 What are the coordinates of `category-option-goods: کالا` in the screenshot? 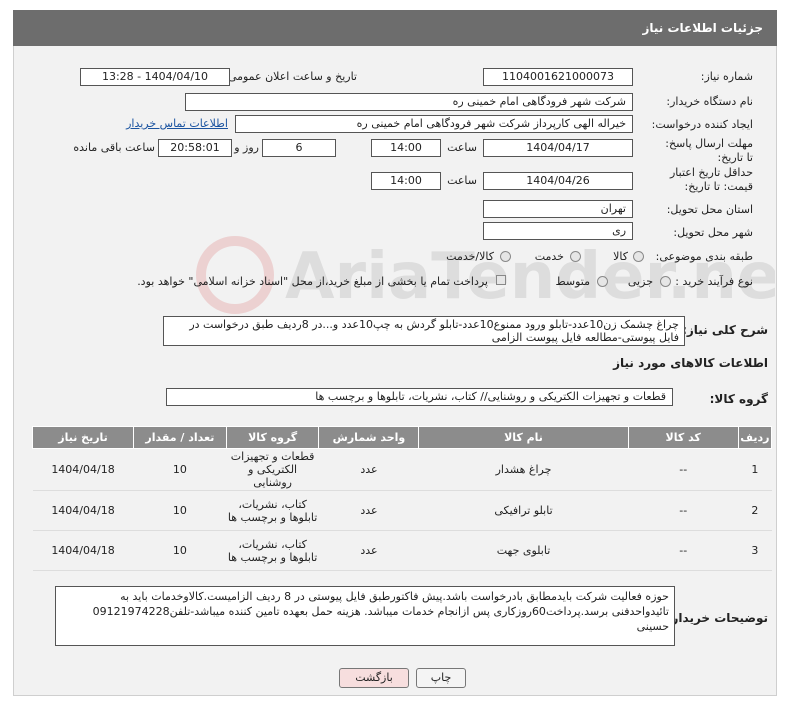 It's located at (620, 256).